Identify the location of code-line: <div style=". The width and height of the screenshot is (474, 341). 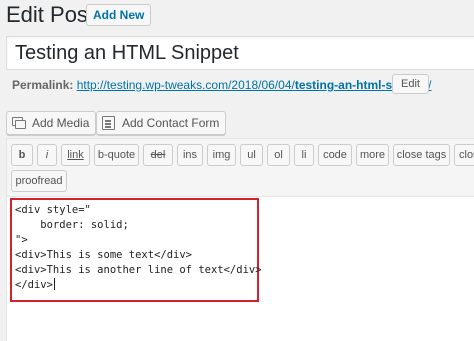
(53, 210).